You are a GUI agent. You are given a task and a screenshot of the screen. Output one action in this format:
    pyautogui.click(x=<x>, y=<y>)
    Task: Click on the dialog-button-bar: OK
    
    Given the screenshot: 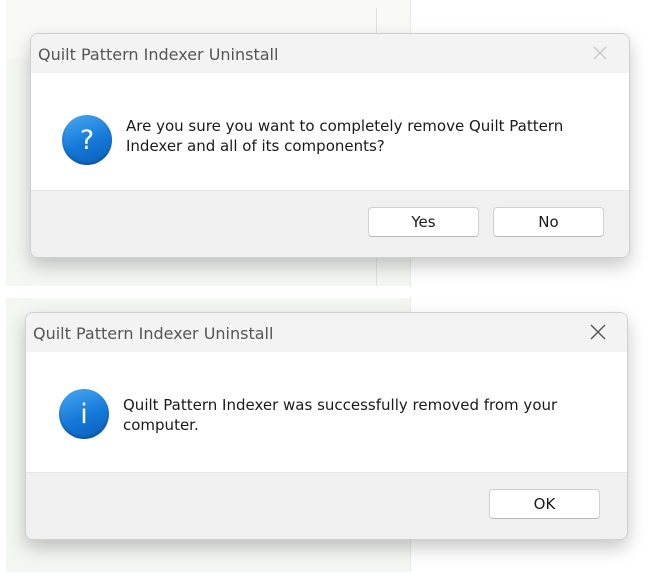 What is the action you would take?
    pyautogui.click(x=326, y=505)
    